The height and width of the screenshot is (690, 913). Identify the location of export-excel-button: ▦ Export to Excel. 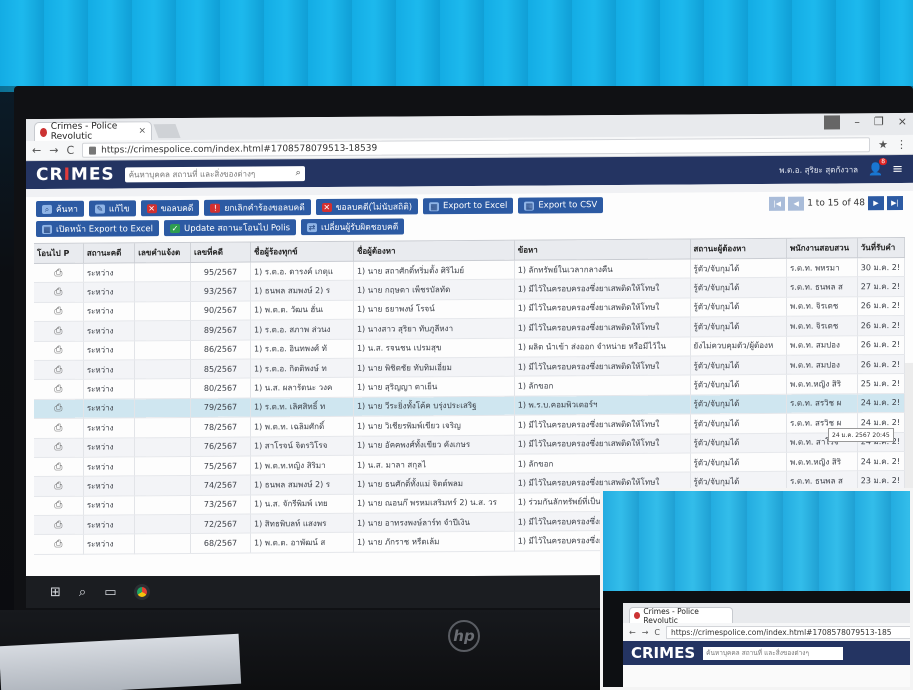
(468, 206).